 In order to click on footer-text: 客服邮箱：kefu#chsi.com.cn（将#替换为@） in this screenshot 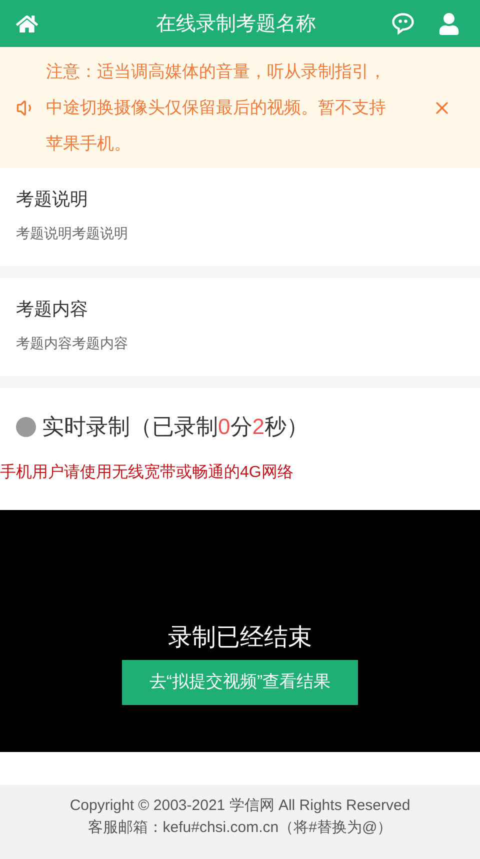, I will do `click(240, 828)`.